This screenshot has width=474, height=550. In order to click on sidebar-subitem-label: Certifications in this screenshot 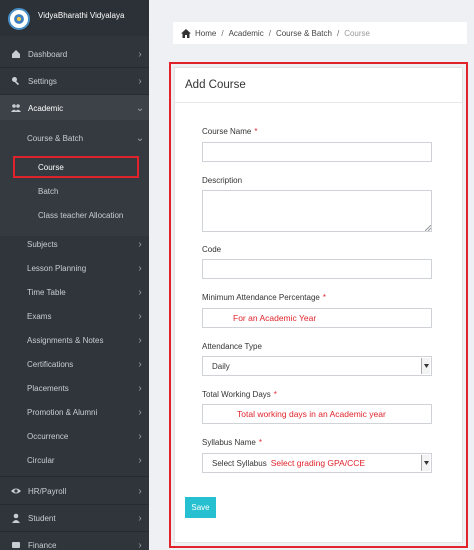, I will do `click(50, 364)`.